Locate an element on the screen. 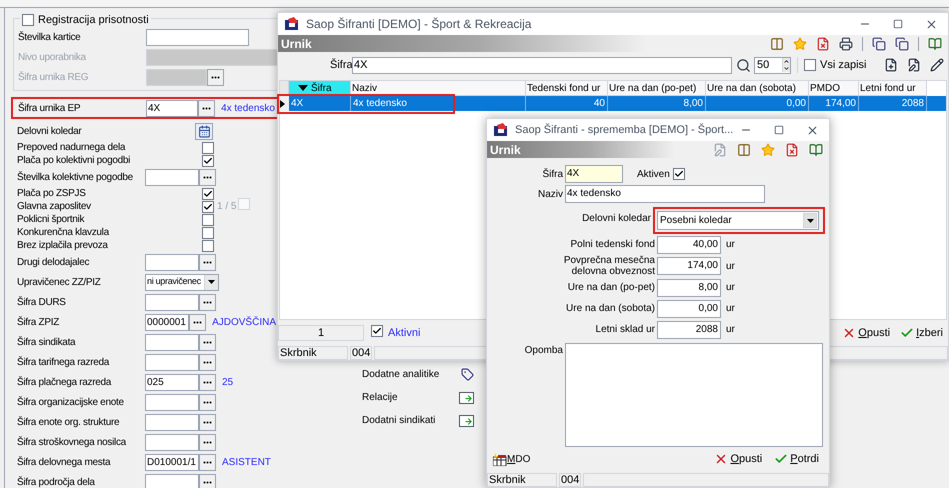 The height and width of the screenshot is (488, 949). check-icon is located at coordinates (907, 333).